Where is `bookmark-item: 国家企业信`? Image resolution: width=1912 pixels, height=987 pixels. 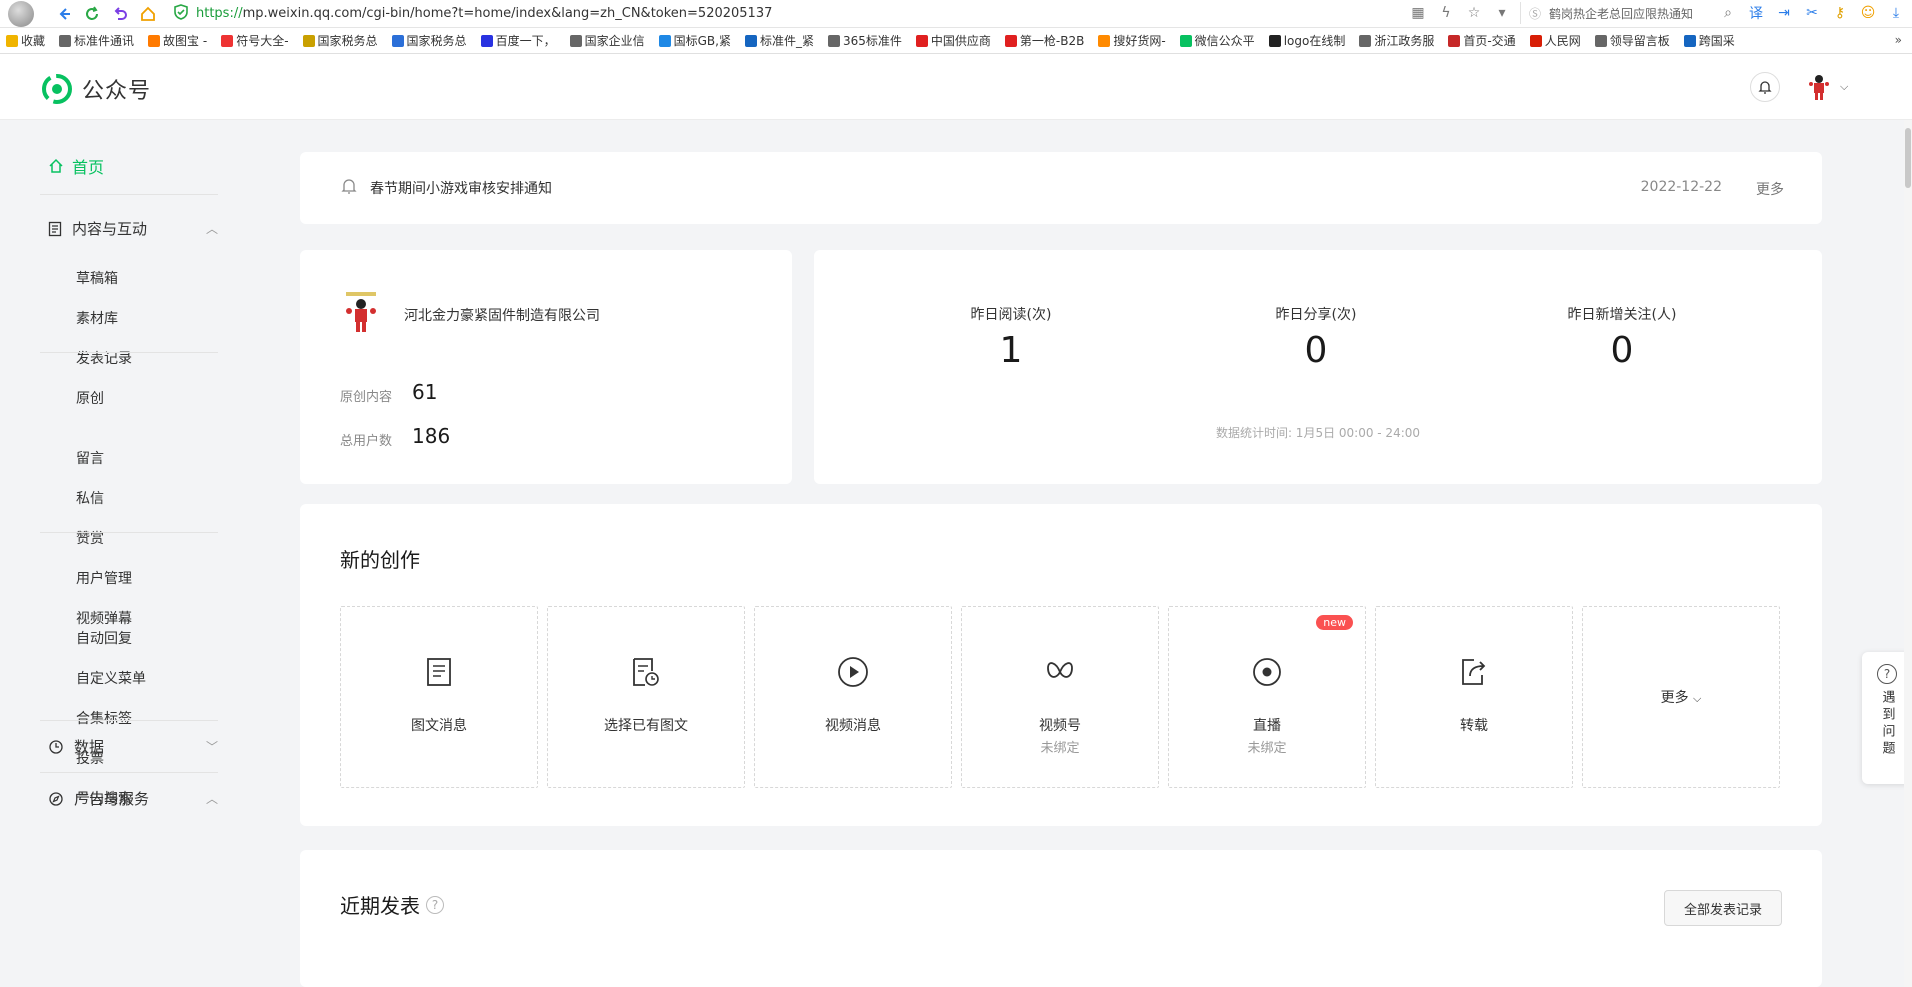
bookmark-item: 国家企业信 is located at coordinates (607, 40).